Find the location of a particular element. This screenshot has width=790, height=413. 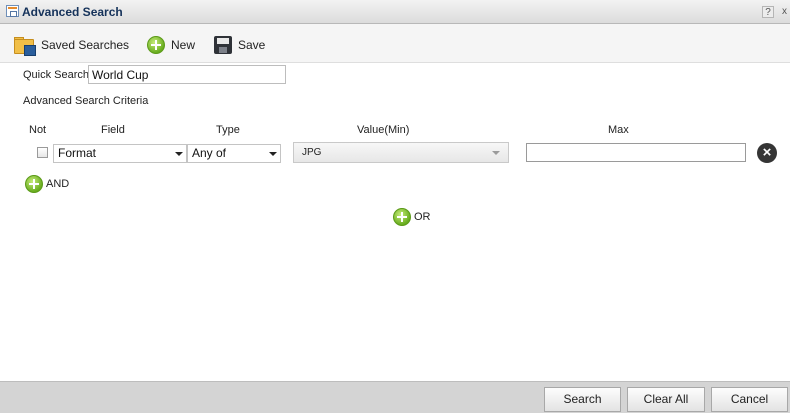

quick-search-label: Quick Search is located at coordinates (56, 75).